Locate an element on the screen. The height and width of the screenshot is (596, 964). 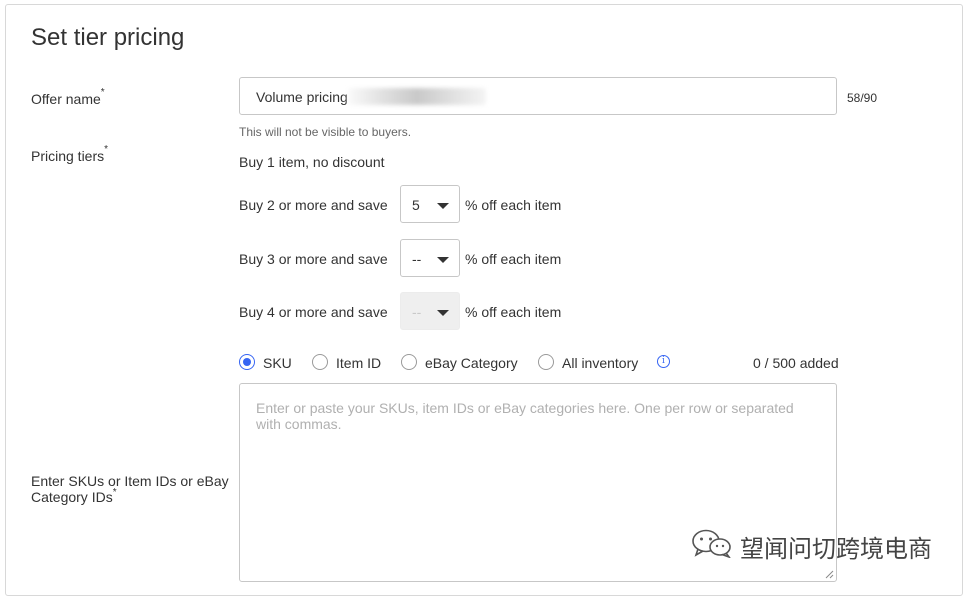
tier-2-selected-value: 5 is located at coordinates (416, 205).